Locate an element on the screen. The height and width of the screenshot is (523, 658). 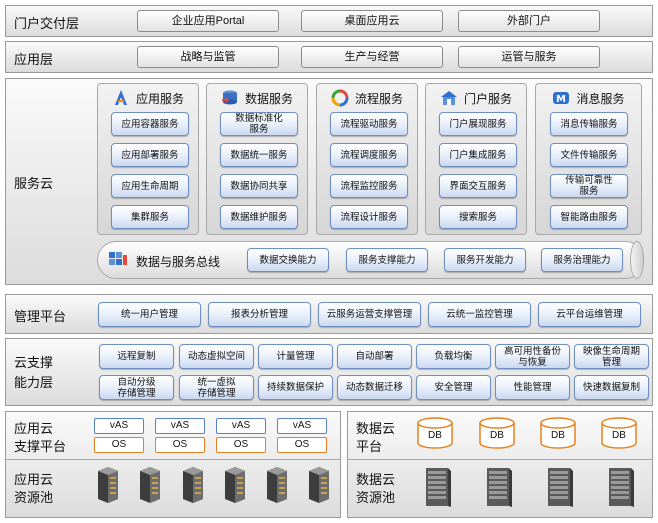
cloud-support-item: 动态虚拟空间 is located at coordinates (216, 356).